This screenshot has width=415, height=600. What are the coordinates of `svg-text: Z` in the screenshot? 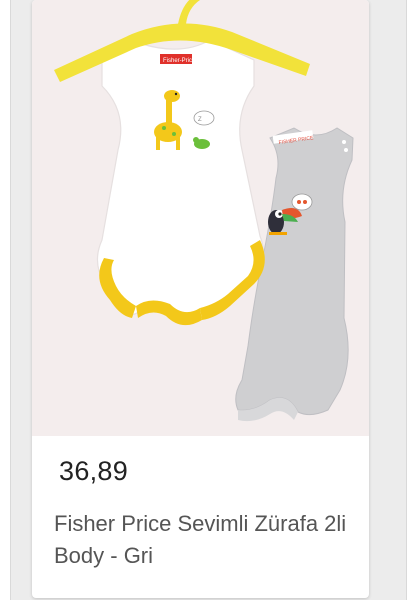 It's located at (200, 120).